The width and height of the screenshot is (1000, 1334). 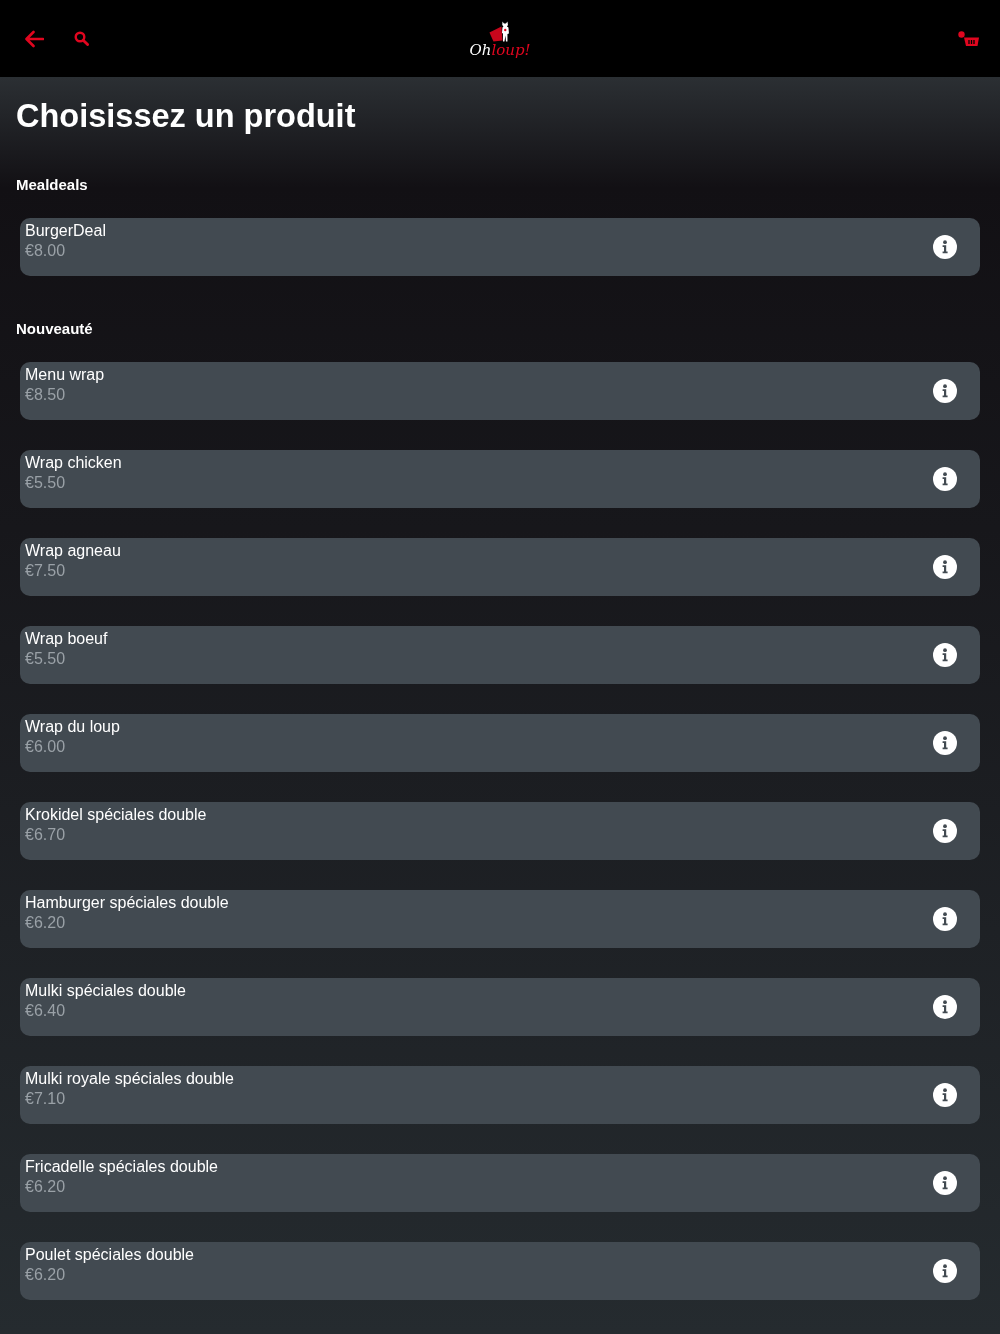 I want to click on logo-text: loup!, so click(x=511, y=49).